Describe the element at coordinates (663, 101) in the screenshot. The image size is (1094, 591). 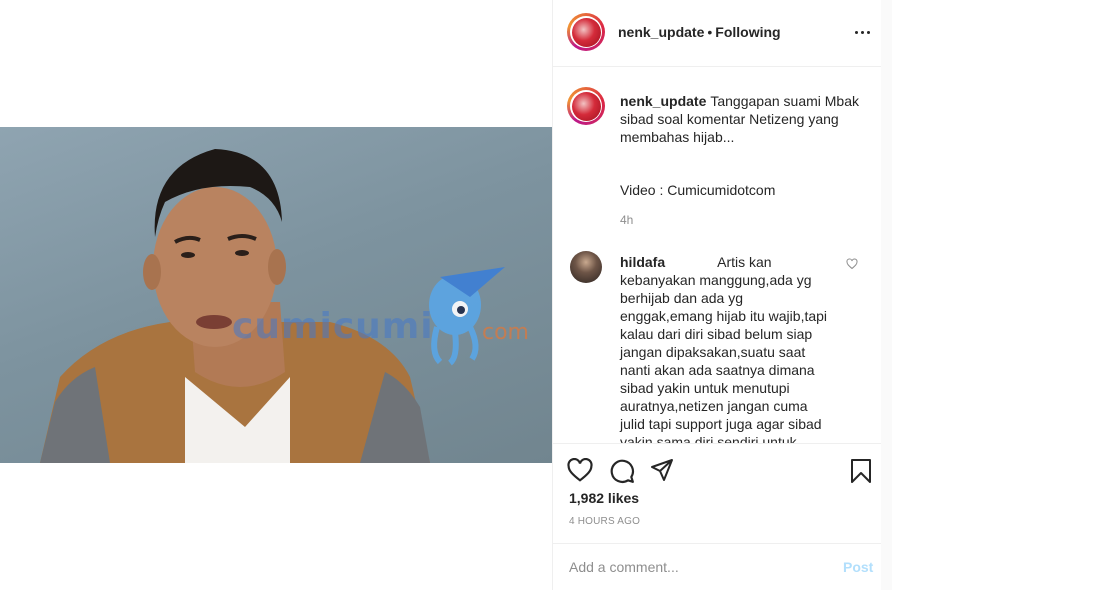
I see `caption-username: nenk_update` at that location.